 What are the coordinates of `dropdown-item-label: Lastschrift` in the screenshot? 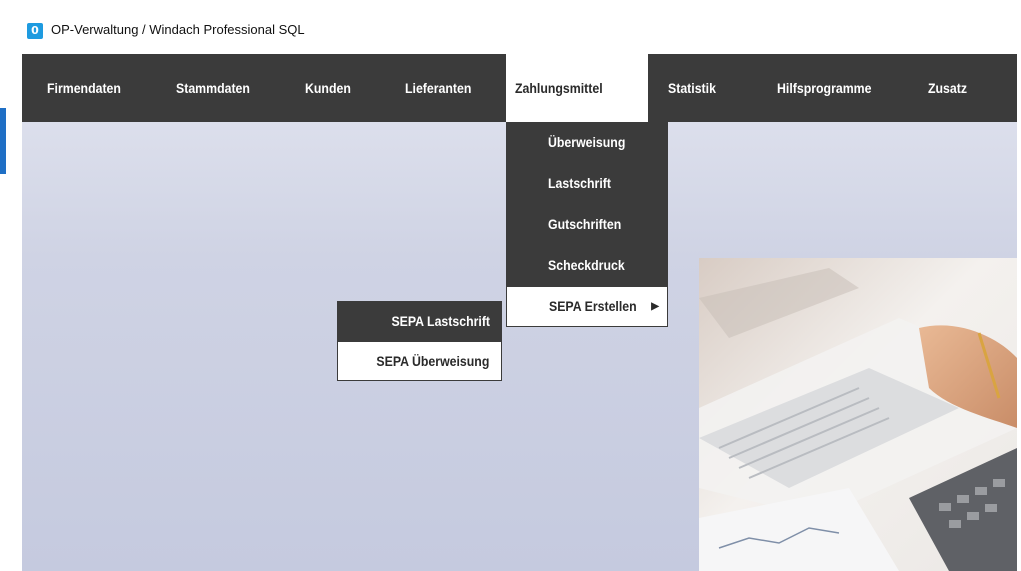 It's located at (579, 183).